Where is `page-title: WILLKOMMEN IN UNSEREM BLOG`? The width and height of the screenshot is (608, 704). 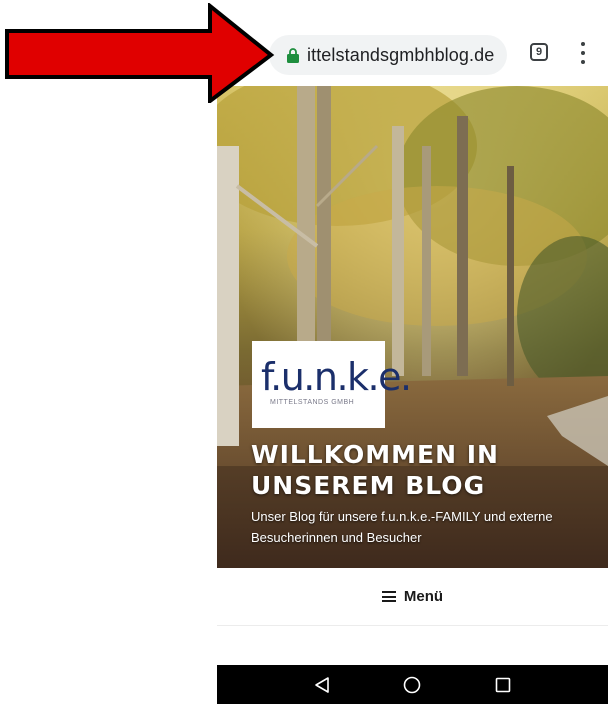
page-title: WILLKOMMEN IN UNSEREM BLOG is located at coordinates (375, 470).